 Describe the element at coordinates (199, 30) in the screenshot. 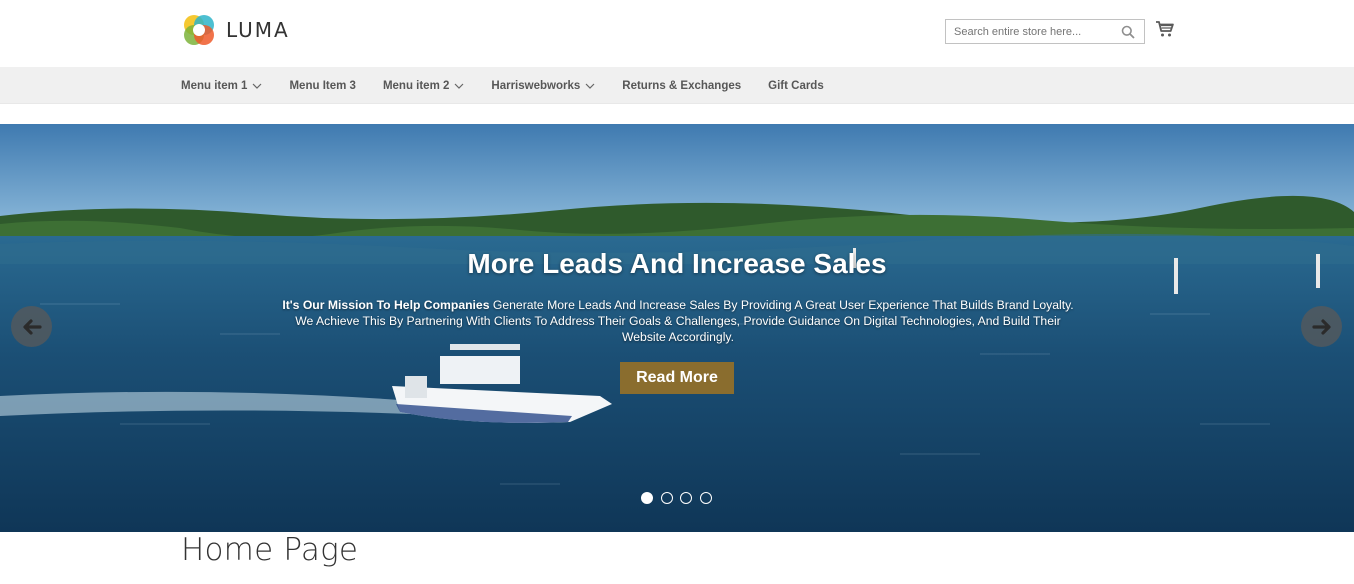

I see `logo-icon` at that location.